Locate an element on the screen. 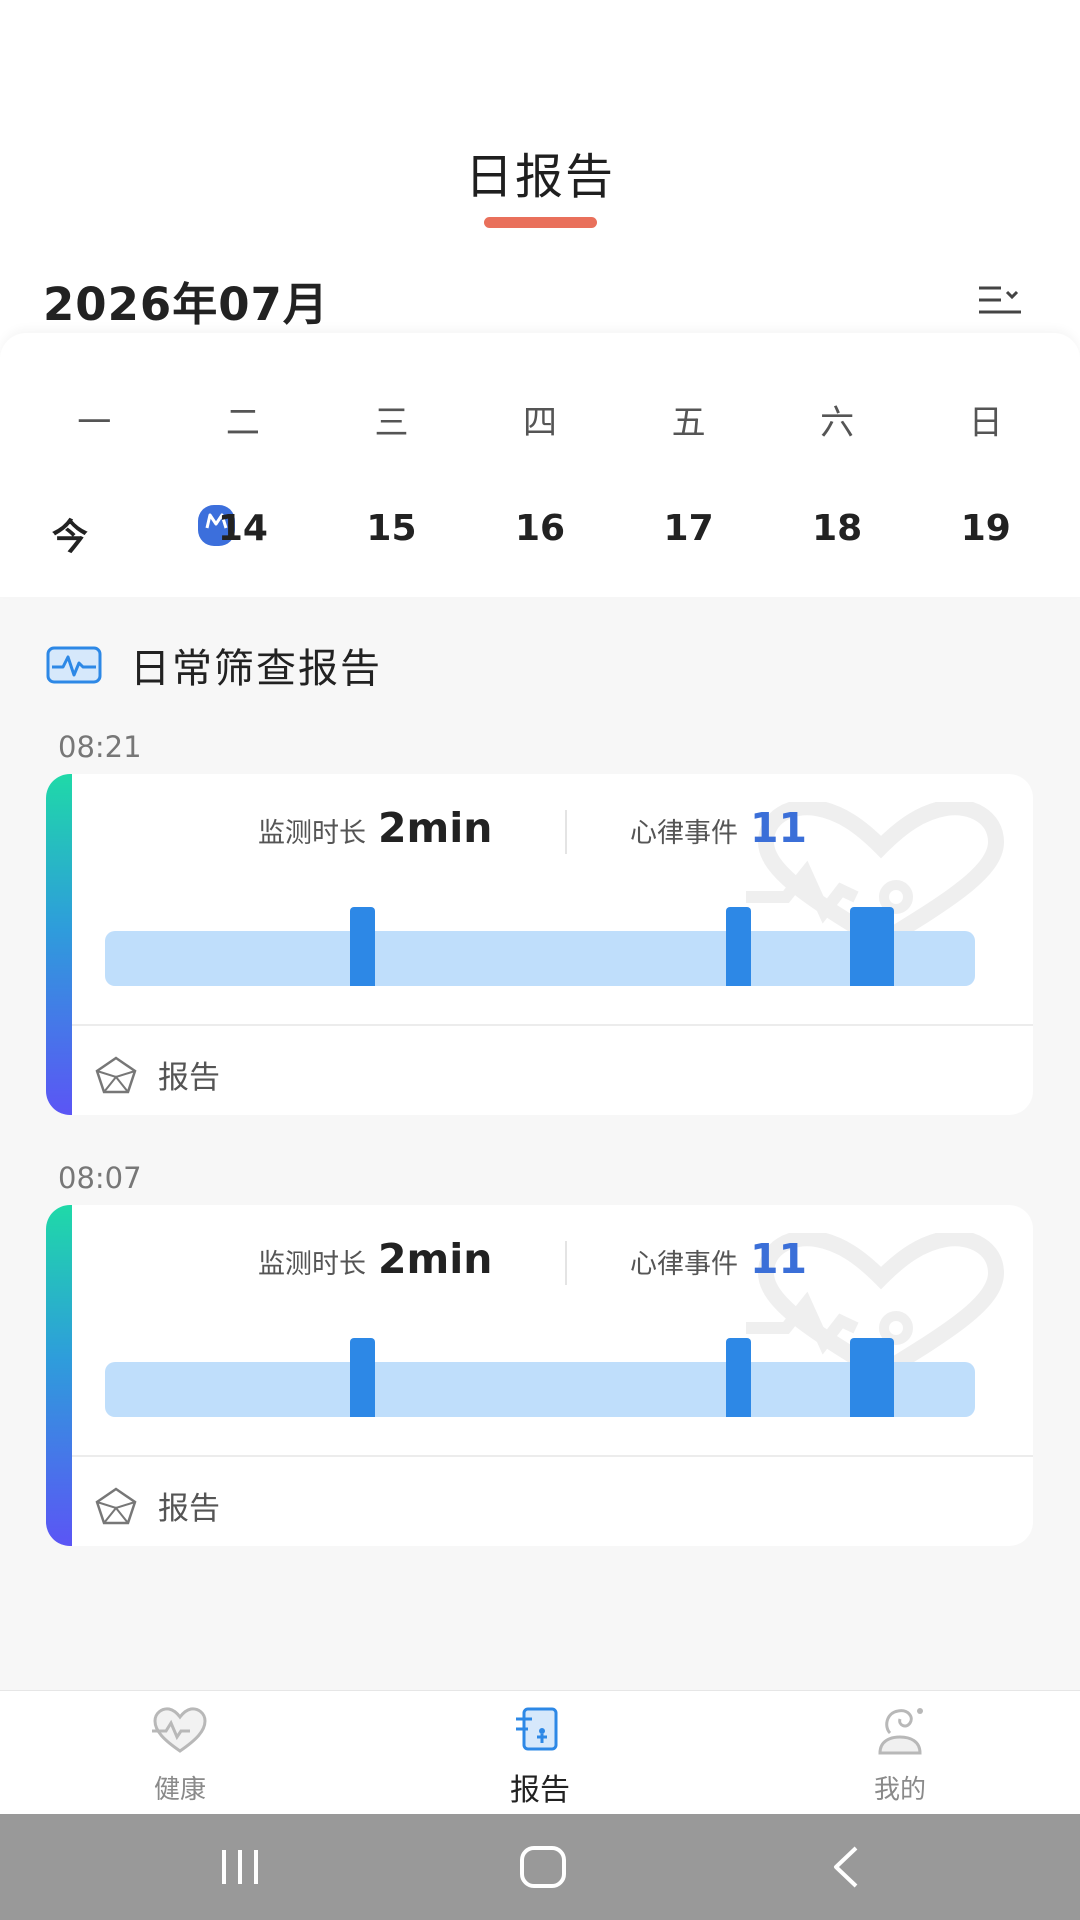  nav-item-report: 报告 is located at coordinates (540, 1752).